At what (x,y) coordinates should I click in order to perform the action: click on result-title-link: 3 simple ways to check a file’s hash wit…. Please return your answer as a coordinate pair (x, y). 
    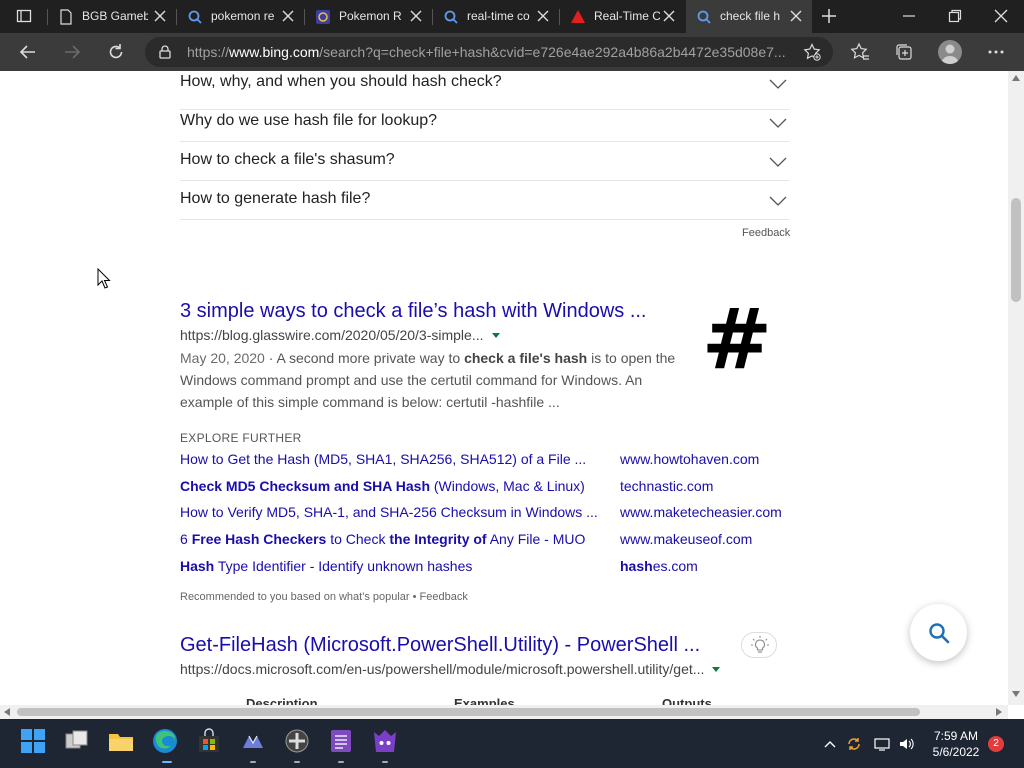
    Looking at the image, I should click on (413, 311).